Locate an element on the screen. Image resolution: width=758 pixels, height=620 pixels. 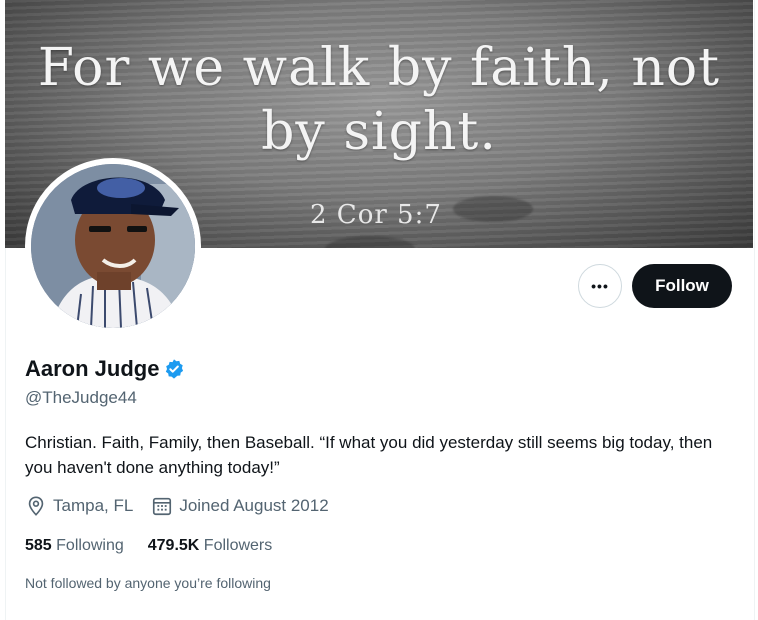
profile-stats: 585 Following 479.5K Followers is located at coordinates (160, 546).